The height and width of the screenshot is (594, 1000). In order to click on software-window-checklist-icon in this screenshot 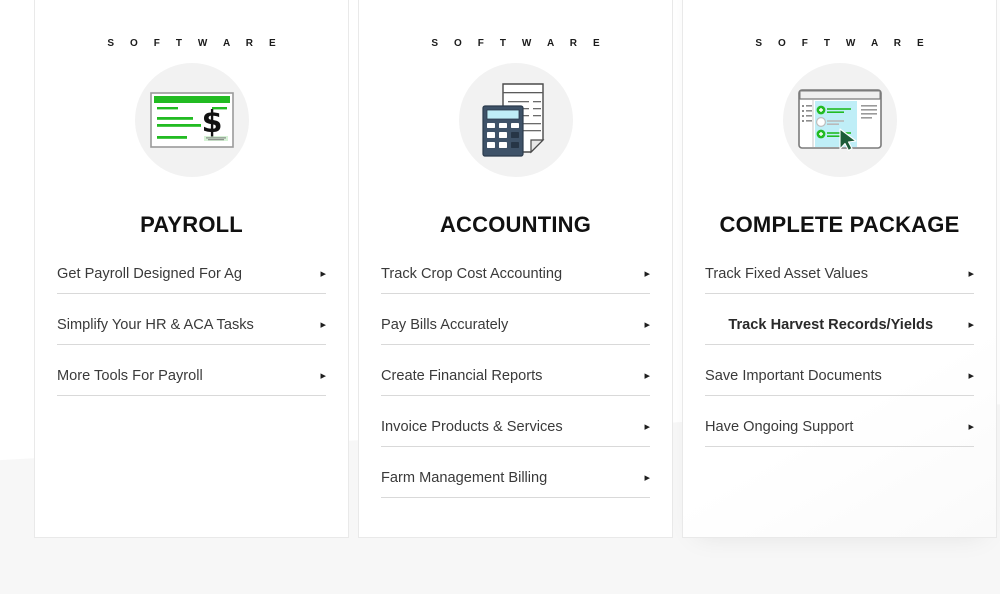, I will do `click(839, 120)`.